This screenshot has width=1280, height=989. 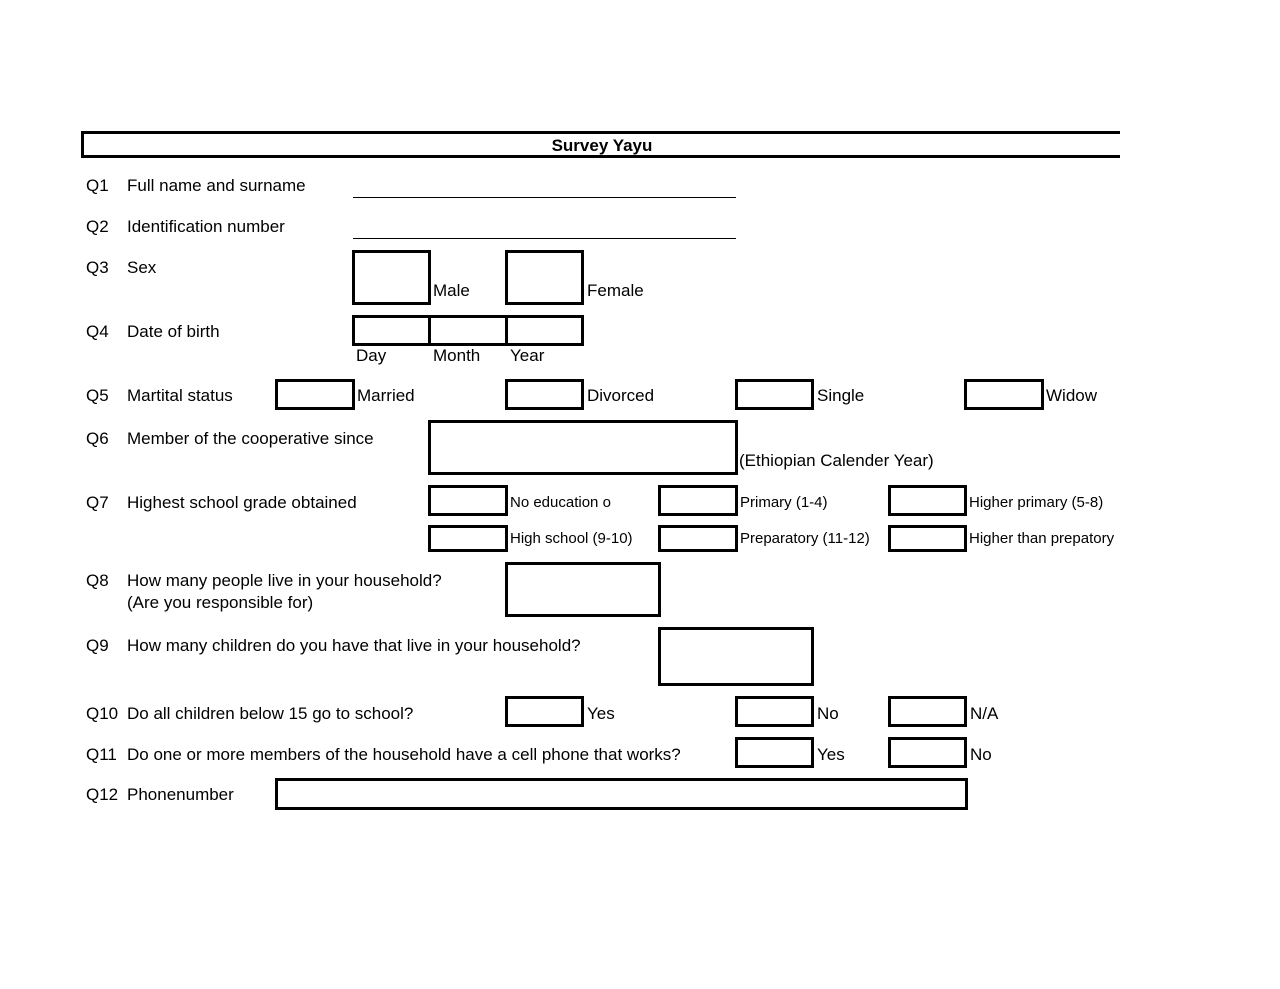 What do you see at coordinates (451, 290) in the screenshot?
I see `sex-male-label: Male` at bounding box center [451, 290].